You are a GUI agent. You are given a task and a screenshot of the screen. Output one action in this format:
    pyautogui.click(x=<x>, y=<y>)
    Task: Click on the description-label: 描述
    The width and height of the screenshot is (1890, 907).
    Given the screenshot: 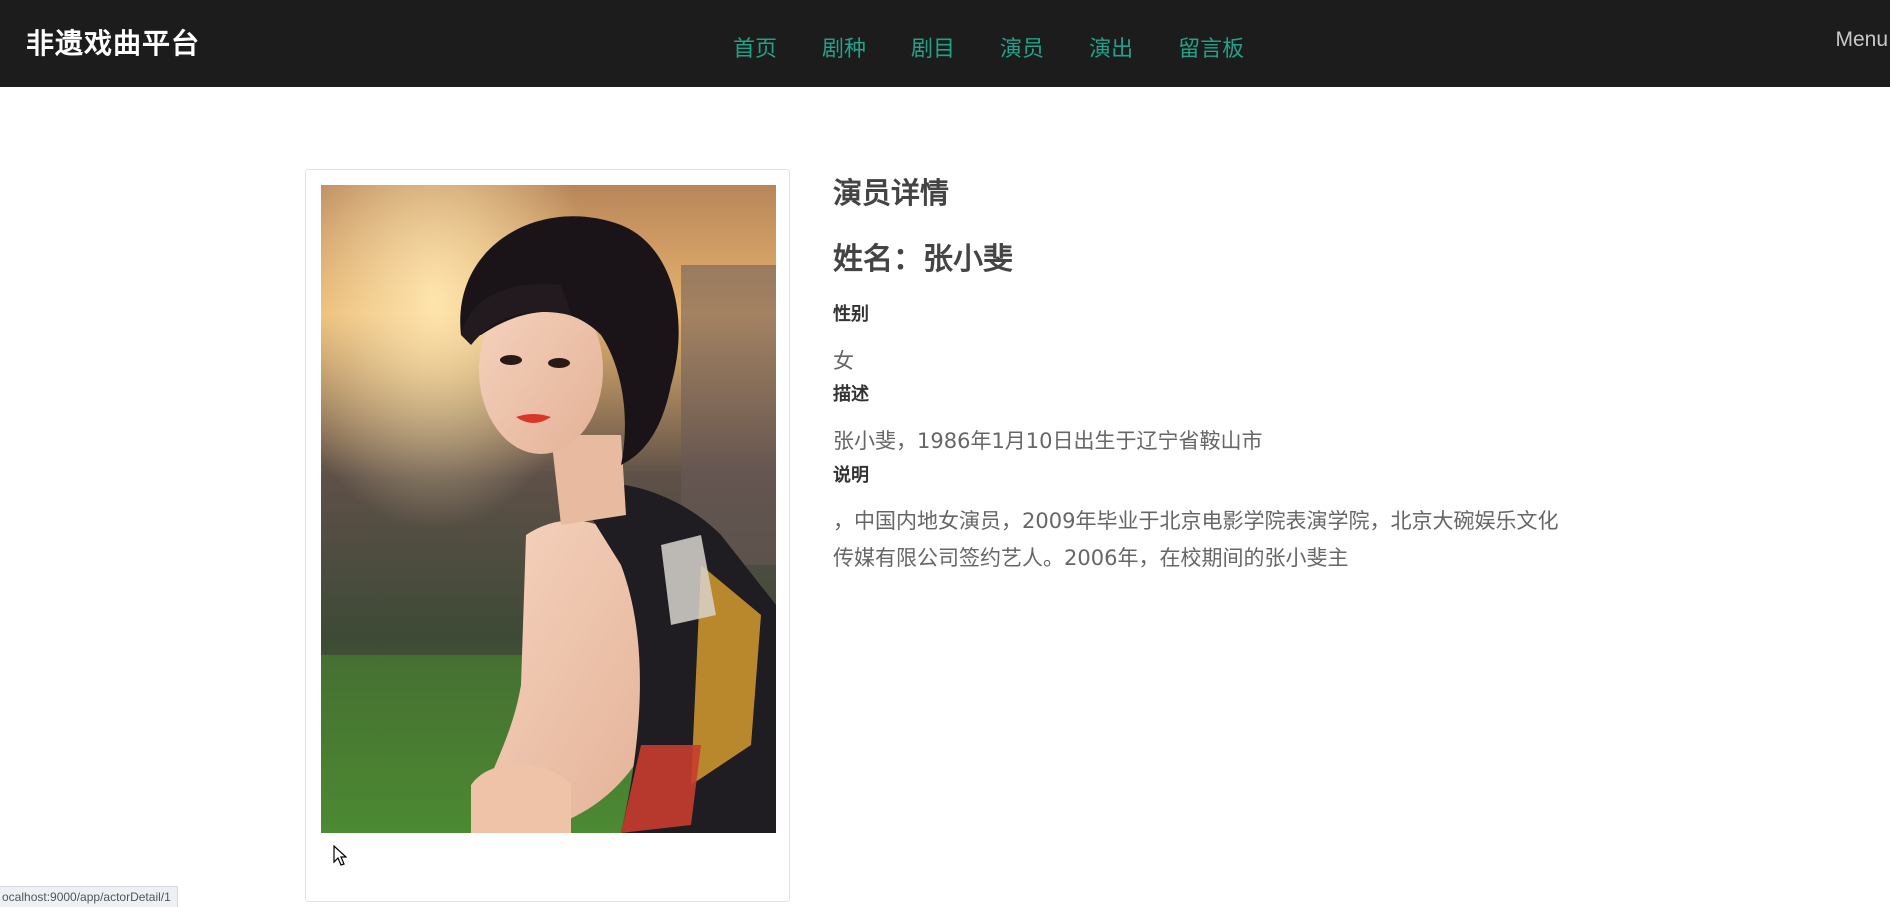 What is the action you would take?
    pyautogui.click(x=851, y=394)
    